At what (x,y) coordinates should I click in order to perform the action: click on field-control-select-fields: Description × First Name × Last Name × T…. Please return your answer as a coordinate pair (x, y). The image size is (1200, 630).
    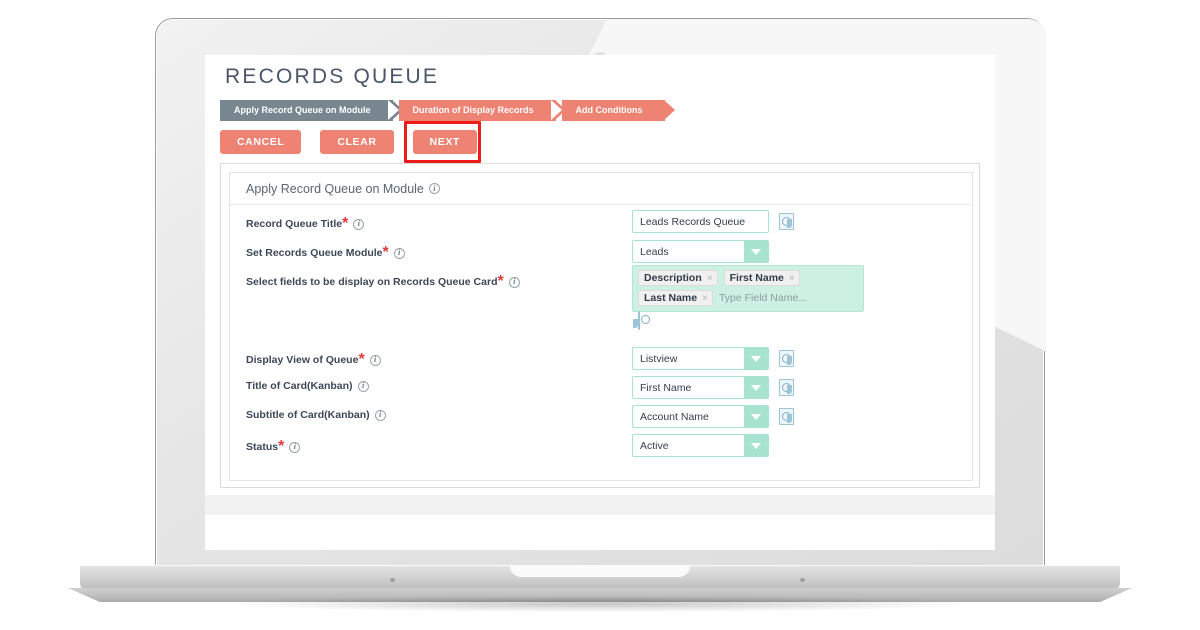
    Looking at the image, I should click on (748, 297).